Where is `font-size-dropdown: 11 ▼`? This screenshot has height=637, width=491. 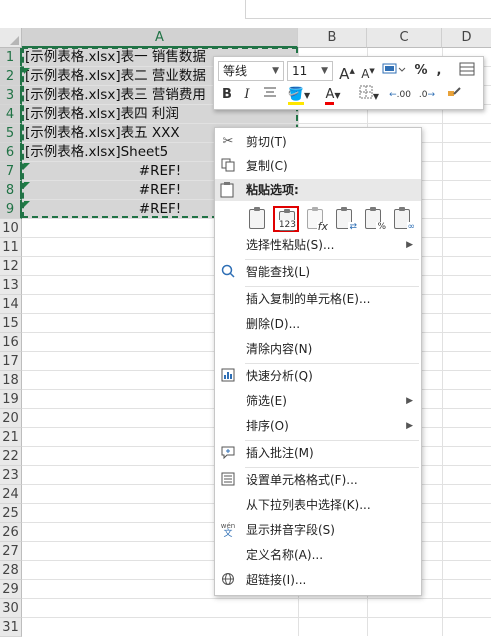 font-size-dropdown: 11 ▼ is located at coordinates (310, 71).